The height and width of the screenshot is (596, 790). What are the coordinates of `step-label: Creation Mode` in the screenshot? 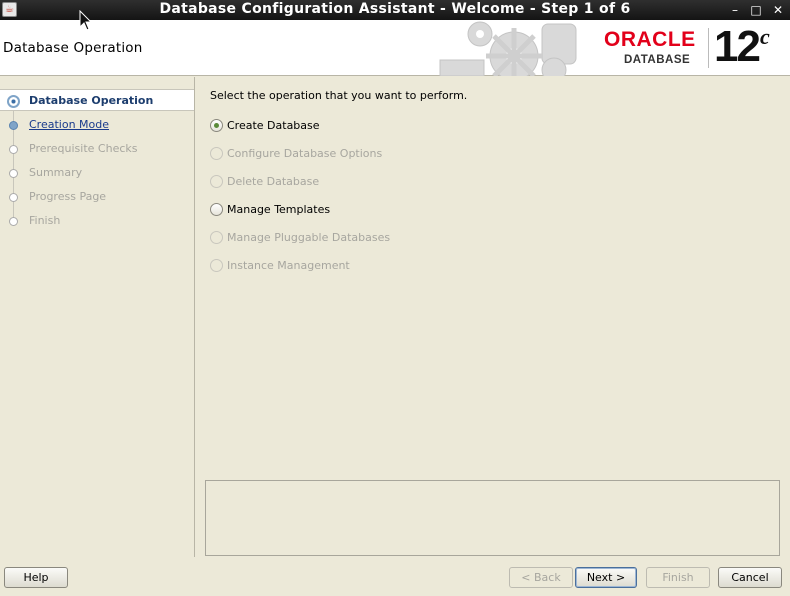 It's located at (69, 124).